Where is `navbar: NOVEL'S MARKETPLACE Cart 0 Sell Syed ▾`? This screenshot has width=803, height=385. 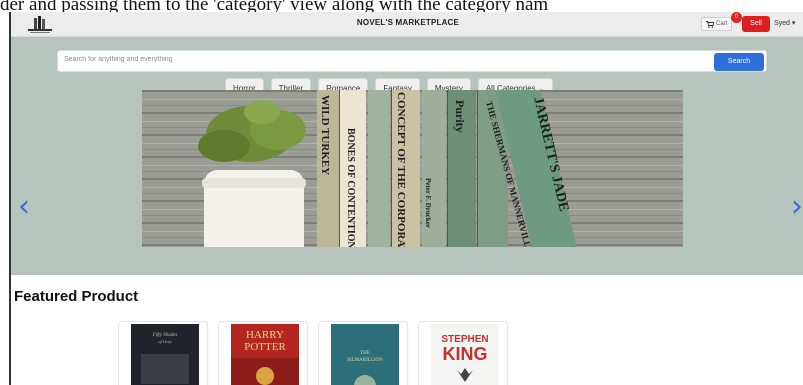 navbar: NOVEL'S MARKETPLACE Cart 0 Sell Syed ▾ is located at coordinates (407, 24).